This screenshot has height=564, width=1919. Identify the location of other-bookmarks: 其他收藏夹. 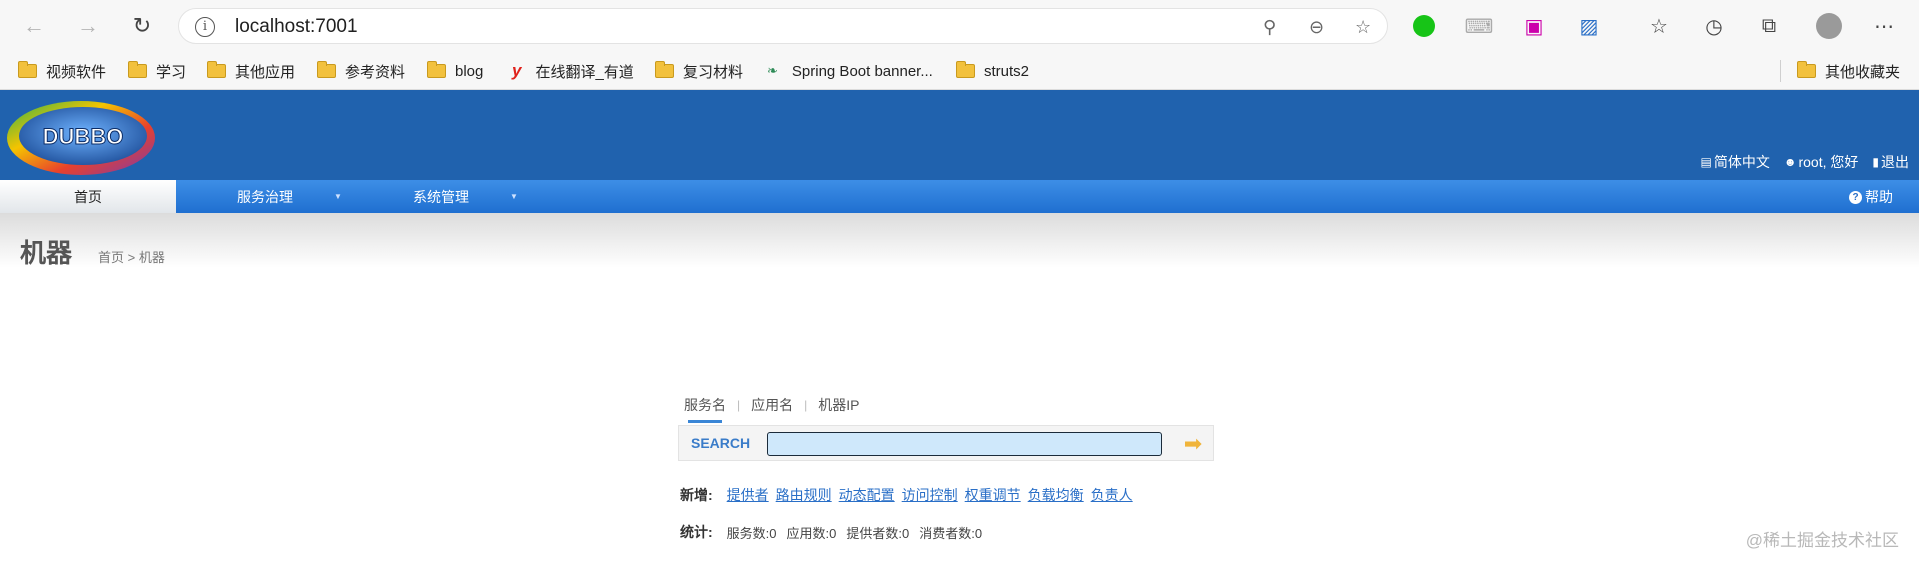
(1848, 71).